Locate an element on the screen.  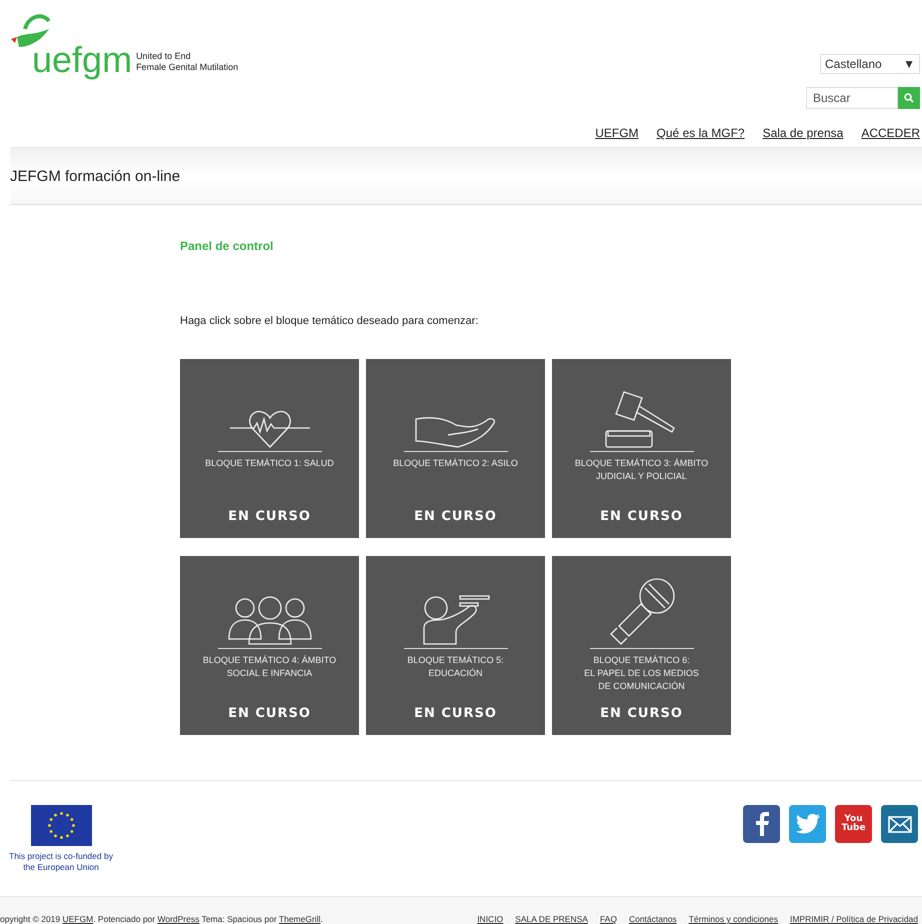
twitter-button is located at coordinates (807, 824).